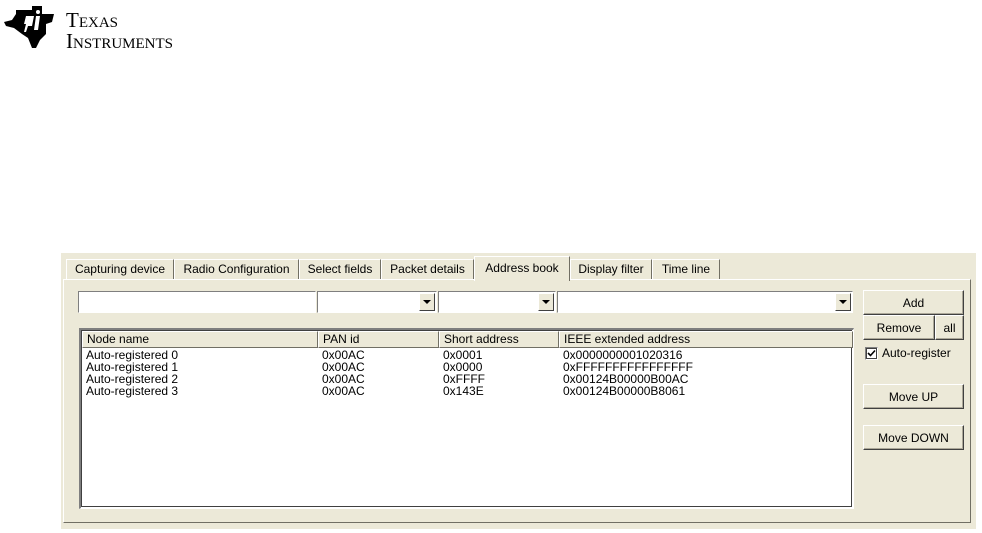 This screenshot has height=533, width=982. I want to click on tab-radio-configuration: Radio Configuration, so click(236, 269).